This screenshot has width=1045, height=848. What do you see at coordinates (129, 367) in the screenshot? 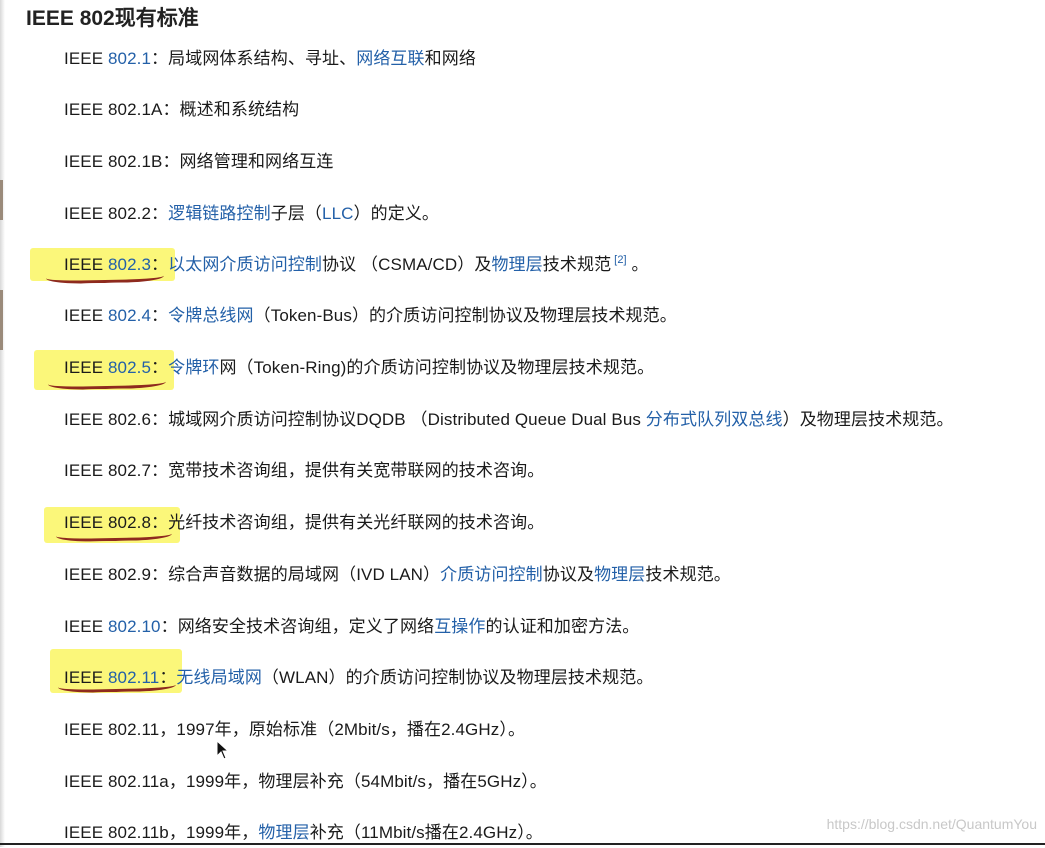
I see `standard-number-link: 802.5` at bounding box center [129, 367].